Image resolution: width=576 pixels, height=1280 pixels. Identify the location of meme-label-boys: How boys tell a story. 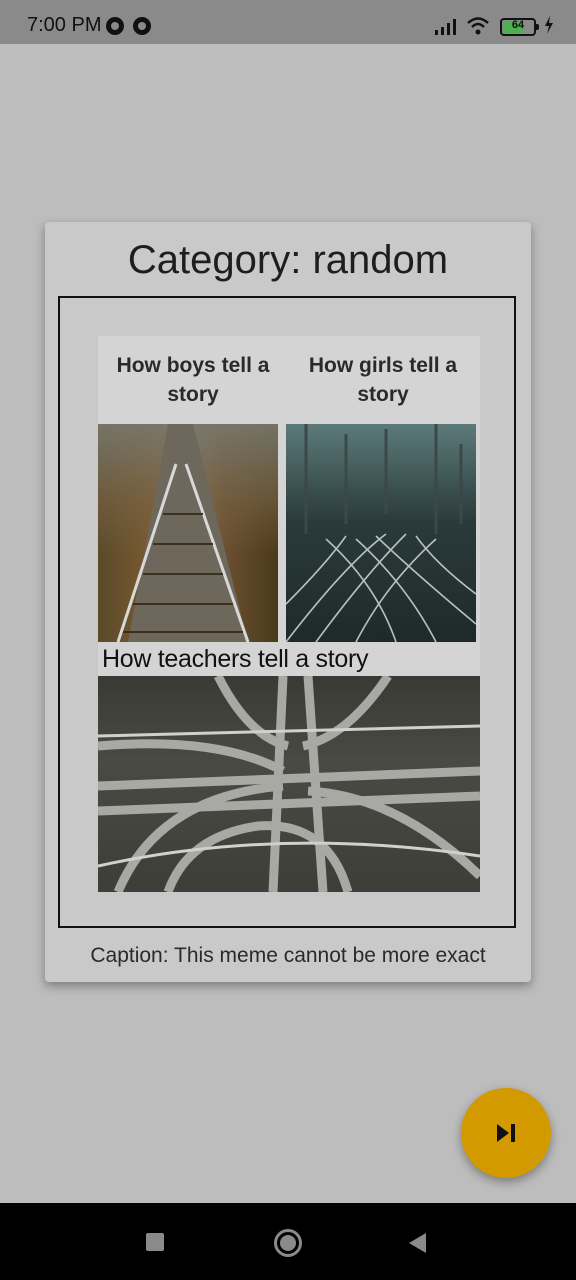
(193, 380).